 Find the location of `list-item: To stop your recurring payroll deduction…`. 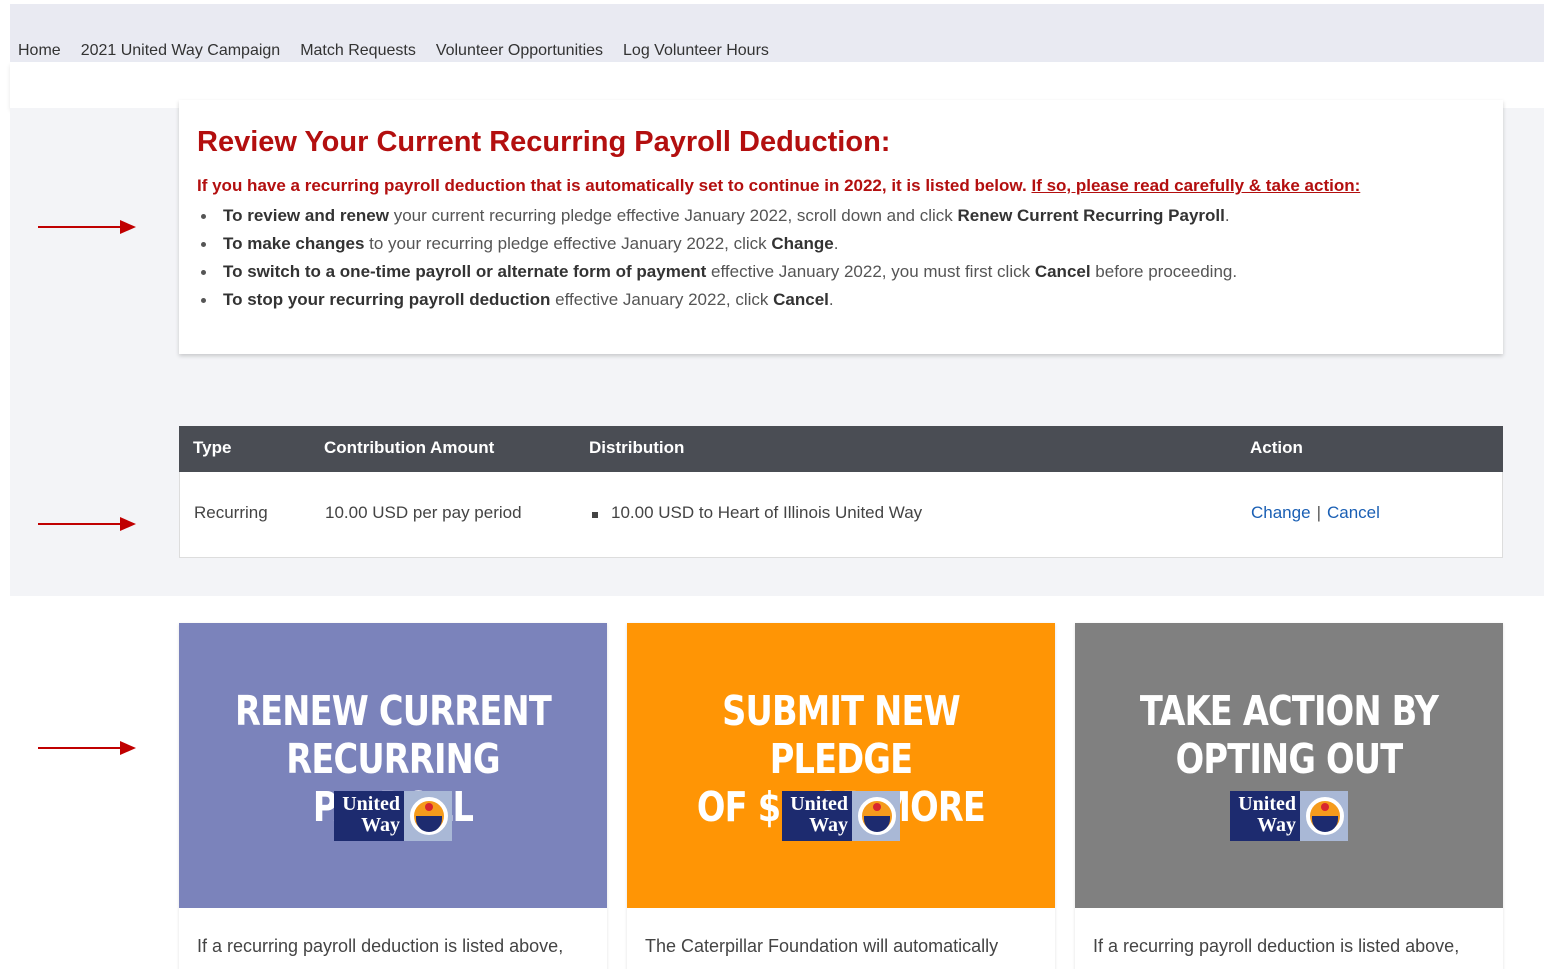

list-item: To stop your recurring payroll deduction… is located at coordinates (717, 300).